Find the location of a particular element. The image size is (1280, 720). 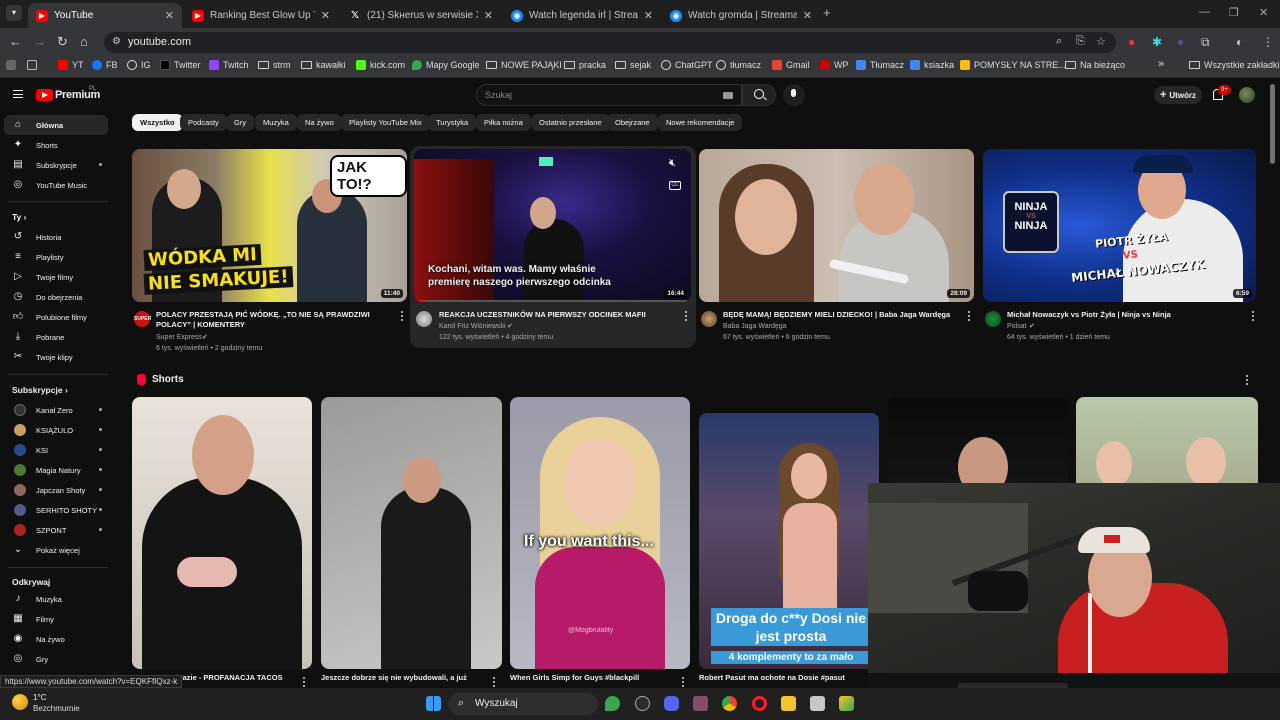

bookmark-folder-strm: strm is located at coordinates (274, 65).